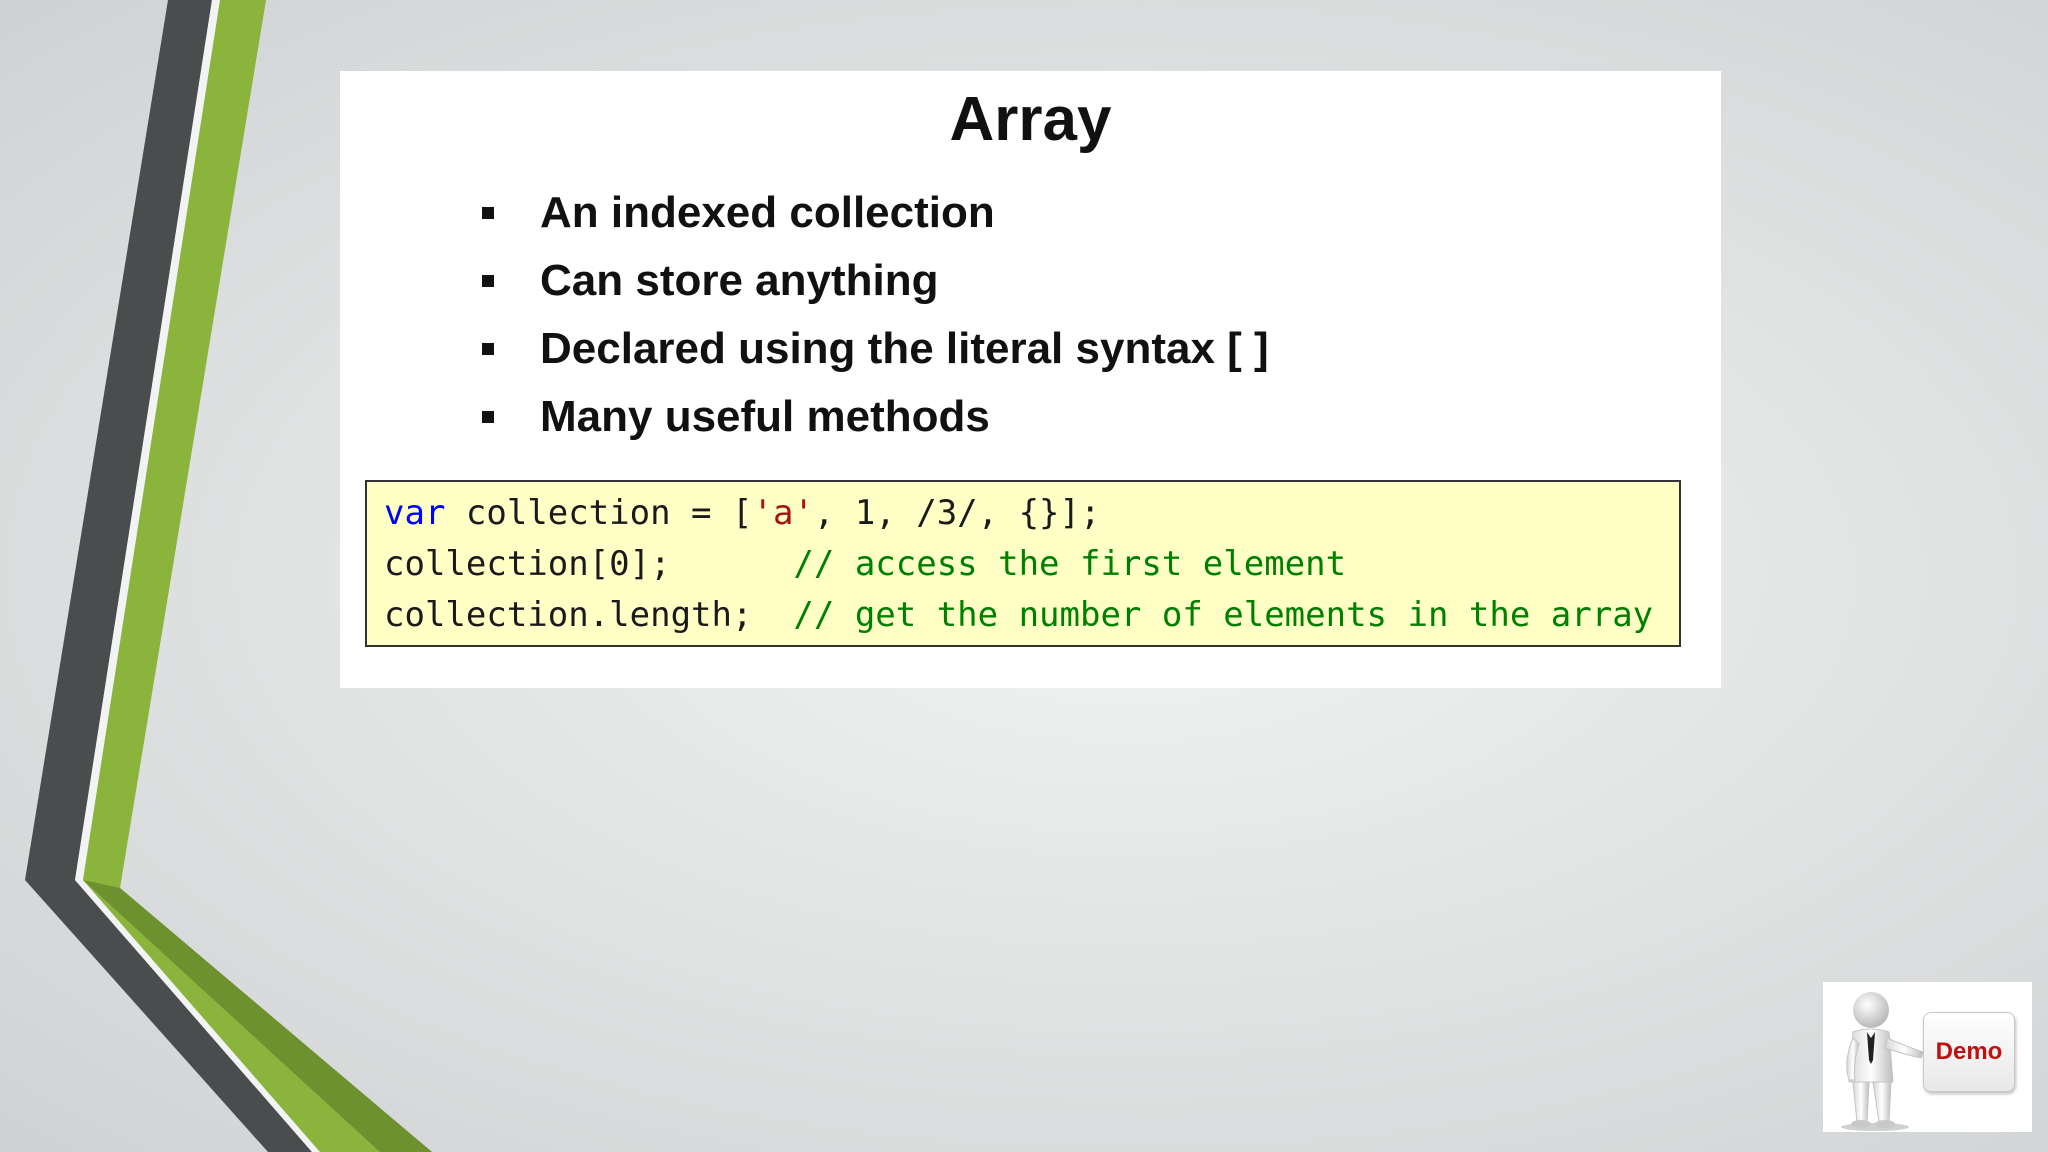 This screenshot has width=2048, height=1152. What do you see at coordinates (599, 513) in the screenshot?
I see `code-text: collection = [` at bounding box center [599, 513].